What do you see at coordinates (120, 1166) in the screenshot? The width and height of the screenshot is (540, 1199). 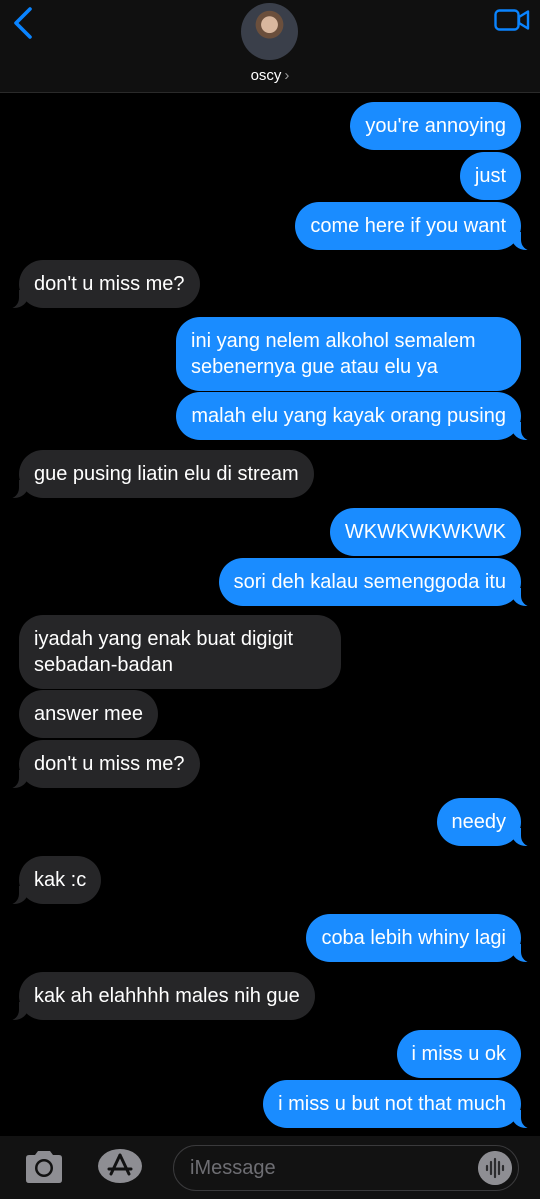 I see `app-store-icon` at bounding box center [120, 1166].